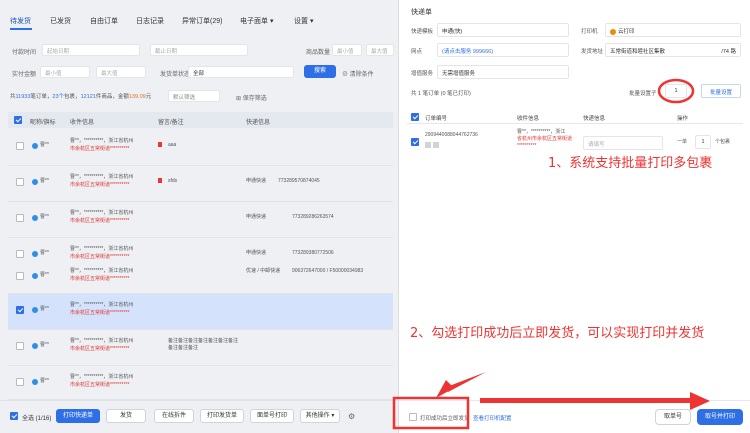  Describe the element at coordinates (445, 389) in the screenshot. I see `arrow-head-left` at that location.